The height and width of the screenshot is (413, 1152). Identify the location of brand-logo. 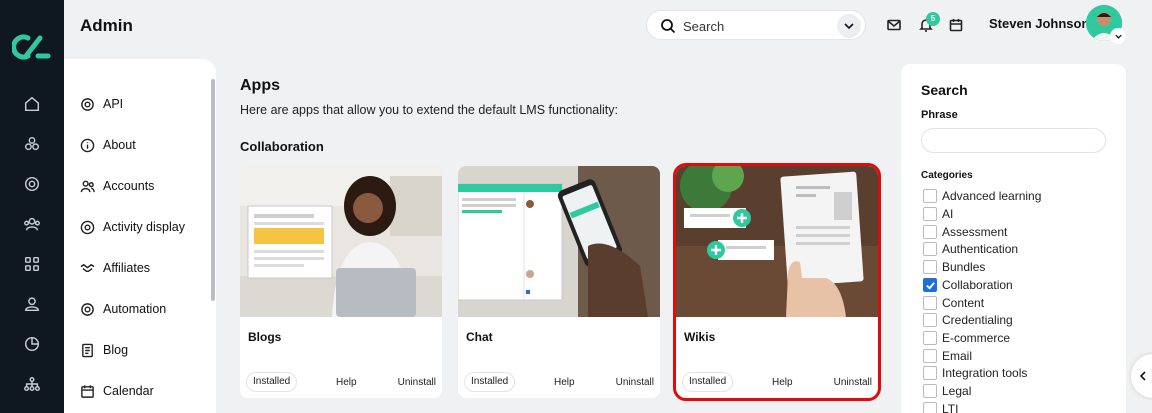
(31, 47).